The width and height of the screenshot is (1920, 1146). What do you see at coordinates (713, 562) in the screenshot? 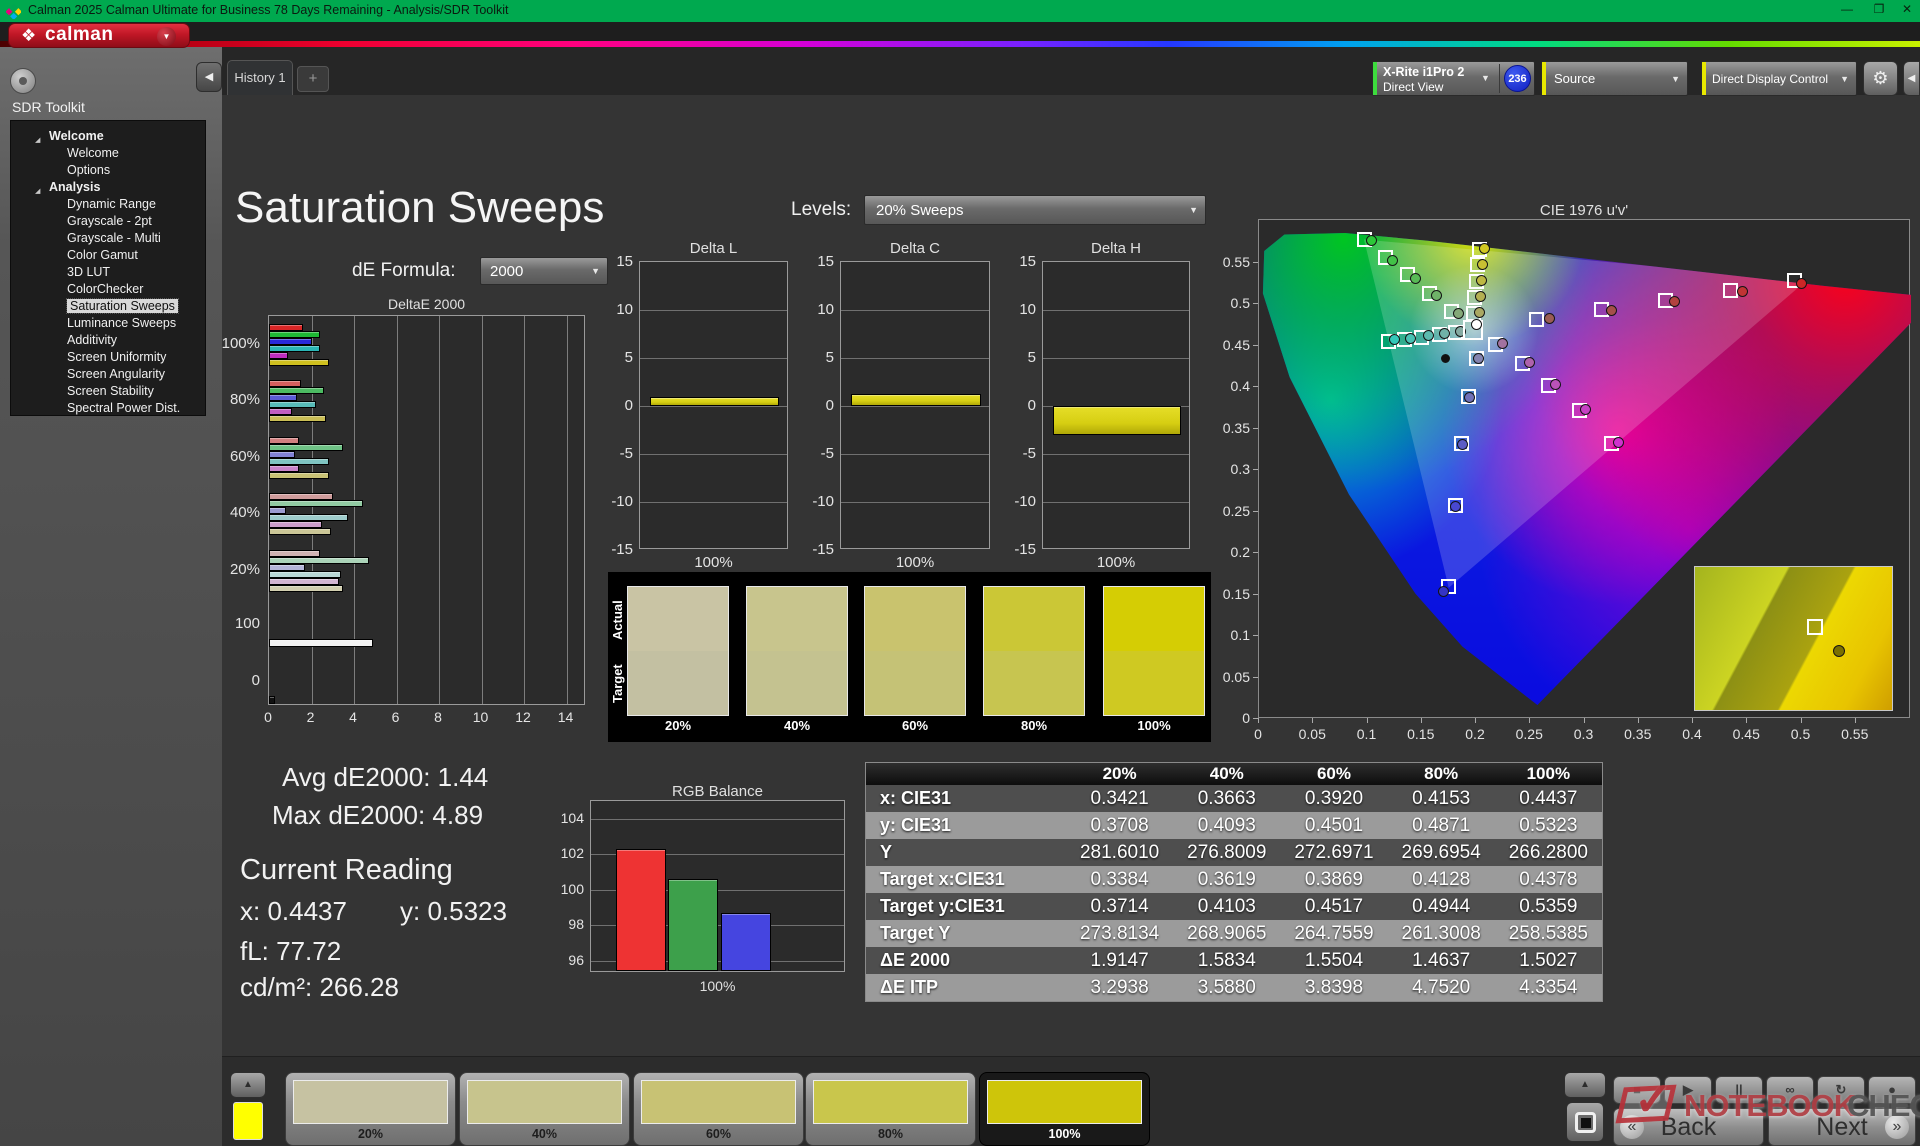
I see `delta-xlabel: 100%` at bounding box center [713, 562].